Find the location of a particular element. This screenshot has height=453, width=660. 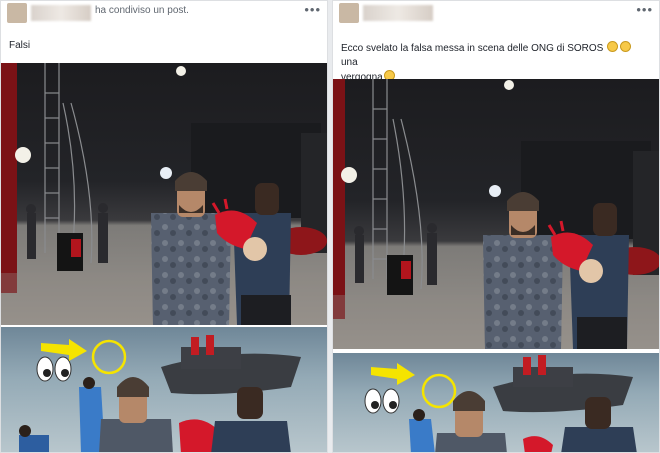

shared-post-text: ha condiviso un post. is located at coordinates (142, 10).